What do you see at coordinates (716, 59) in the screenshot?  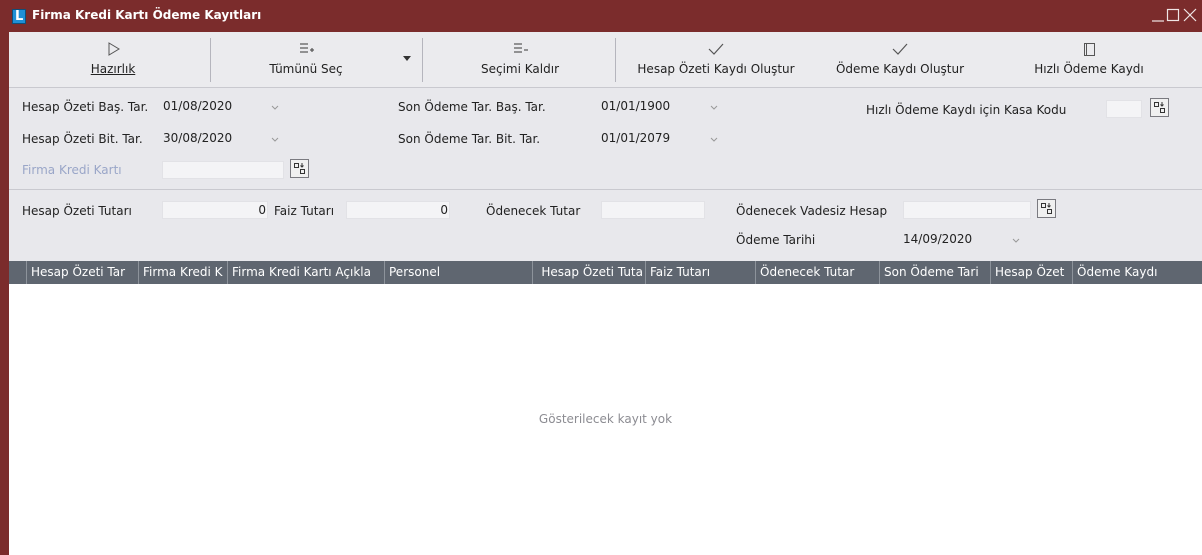 I see `hesap-ozeti-kaydi-olustur-button: Hesap Özeti Kaydı Oluştur` at bounding box center [716, 59].